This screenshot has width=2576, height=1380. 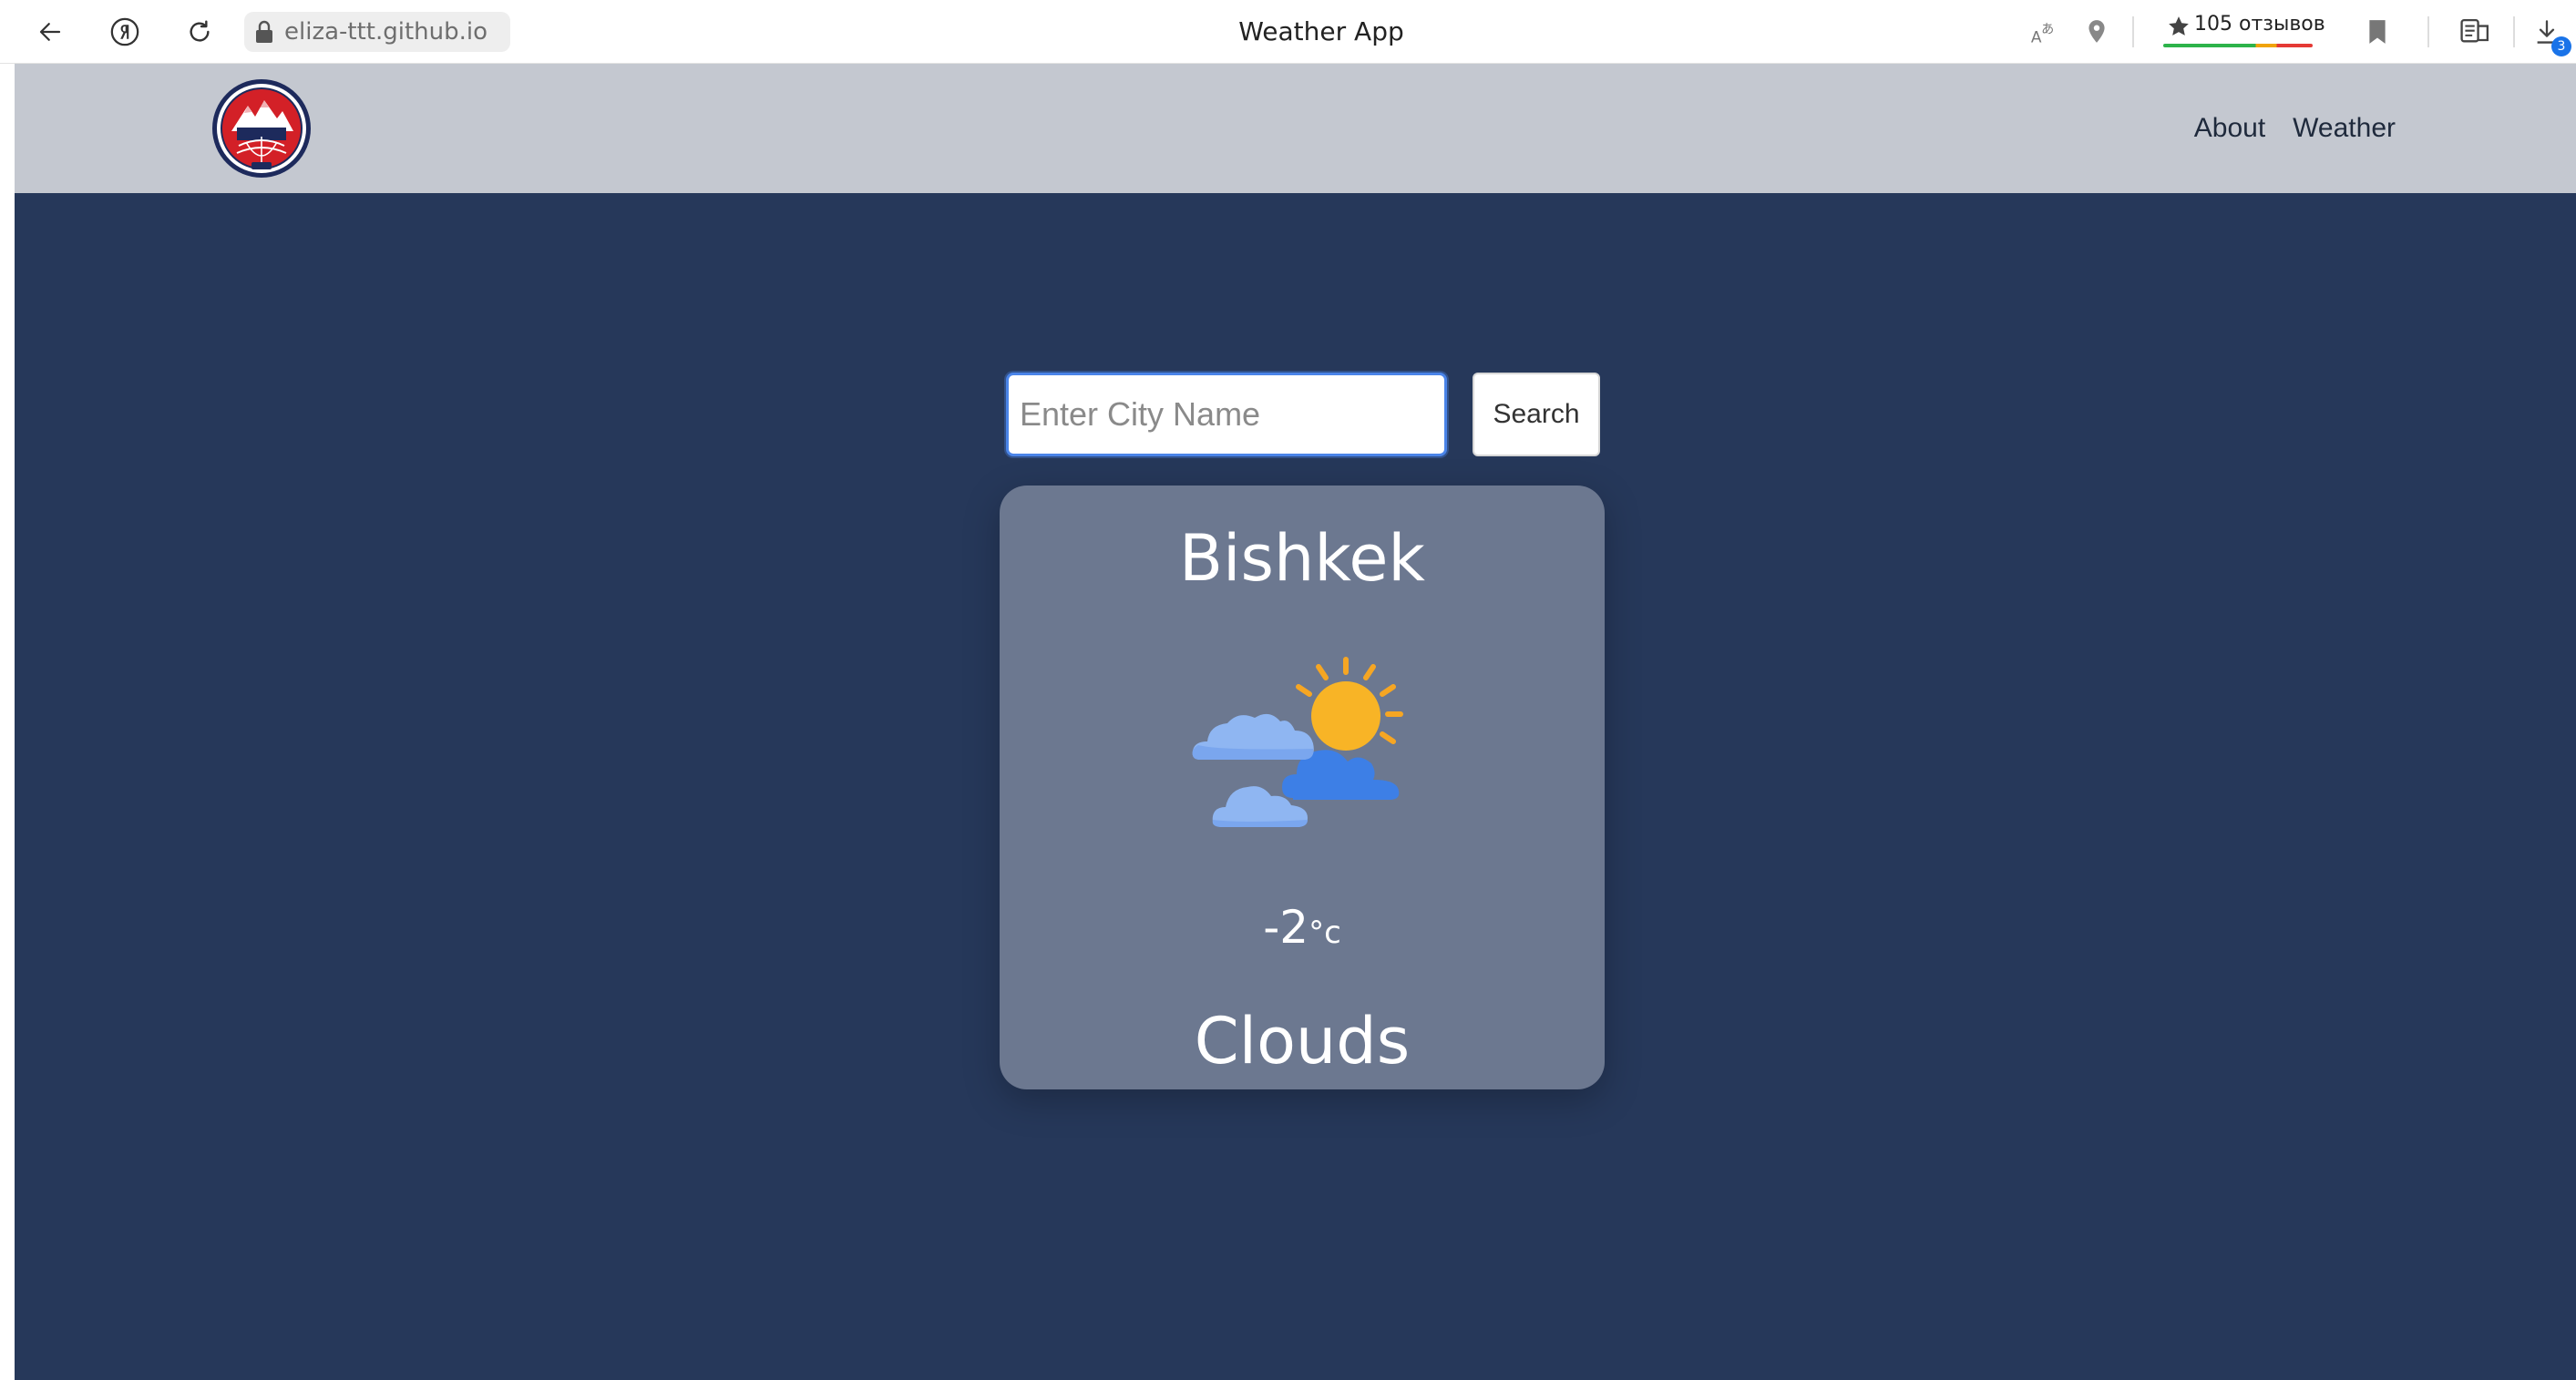 What do you see at coordinates (1302, 558) in the screenshot?
I see `city-name: Bishkek` at bounding box center [1302, 558].